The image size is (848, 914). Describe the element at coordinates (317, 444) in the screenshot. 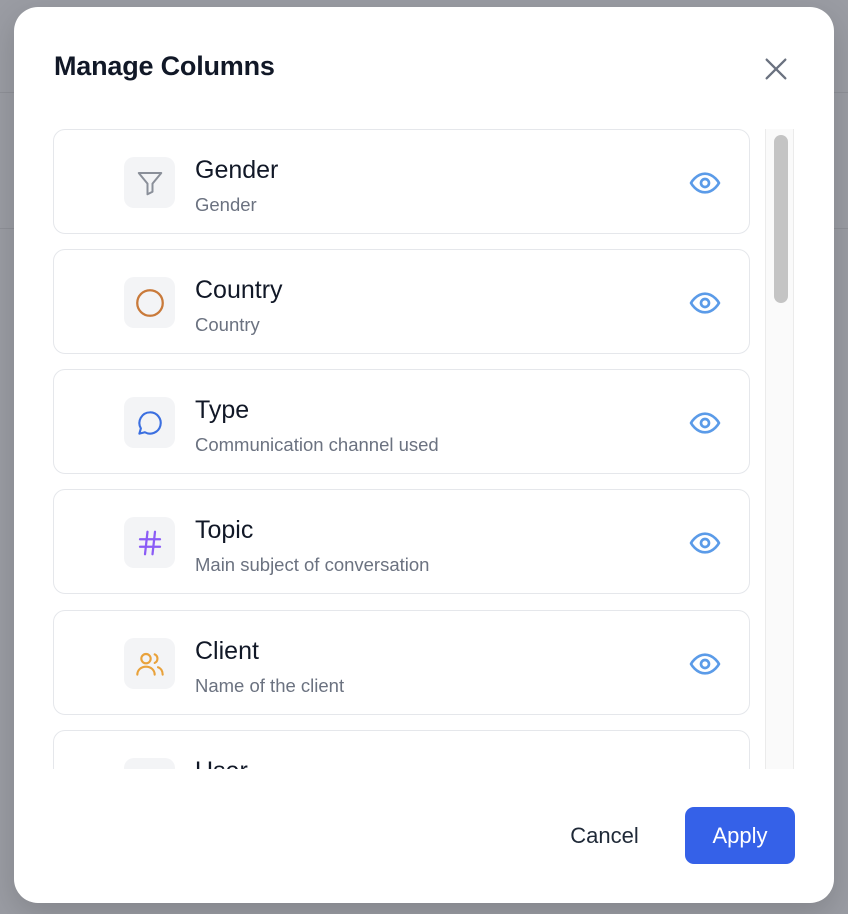

I see `column-description: Communication channel used` at that location.